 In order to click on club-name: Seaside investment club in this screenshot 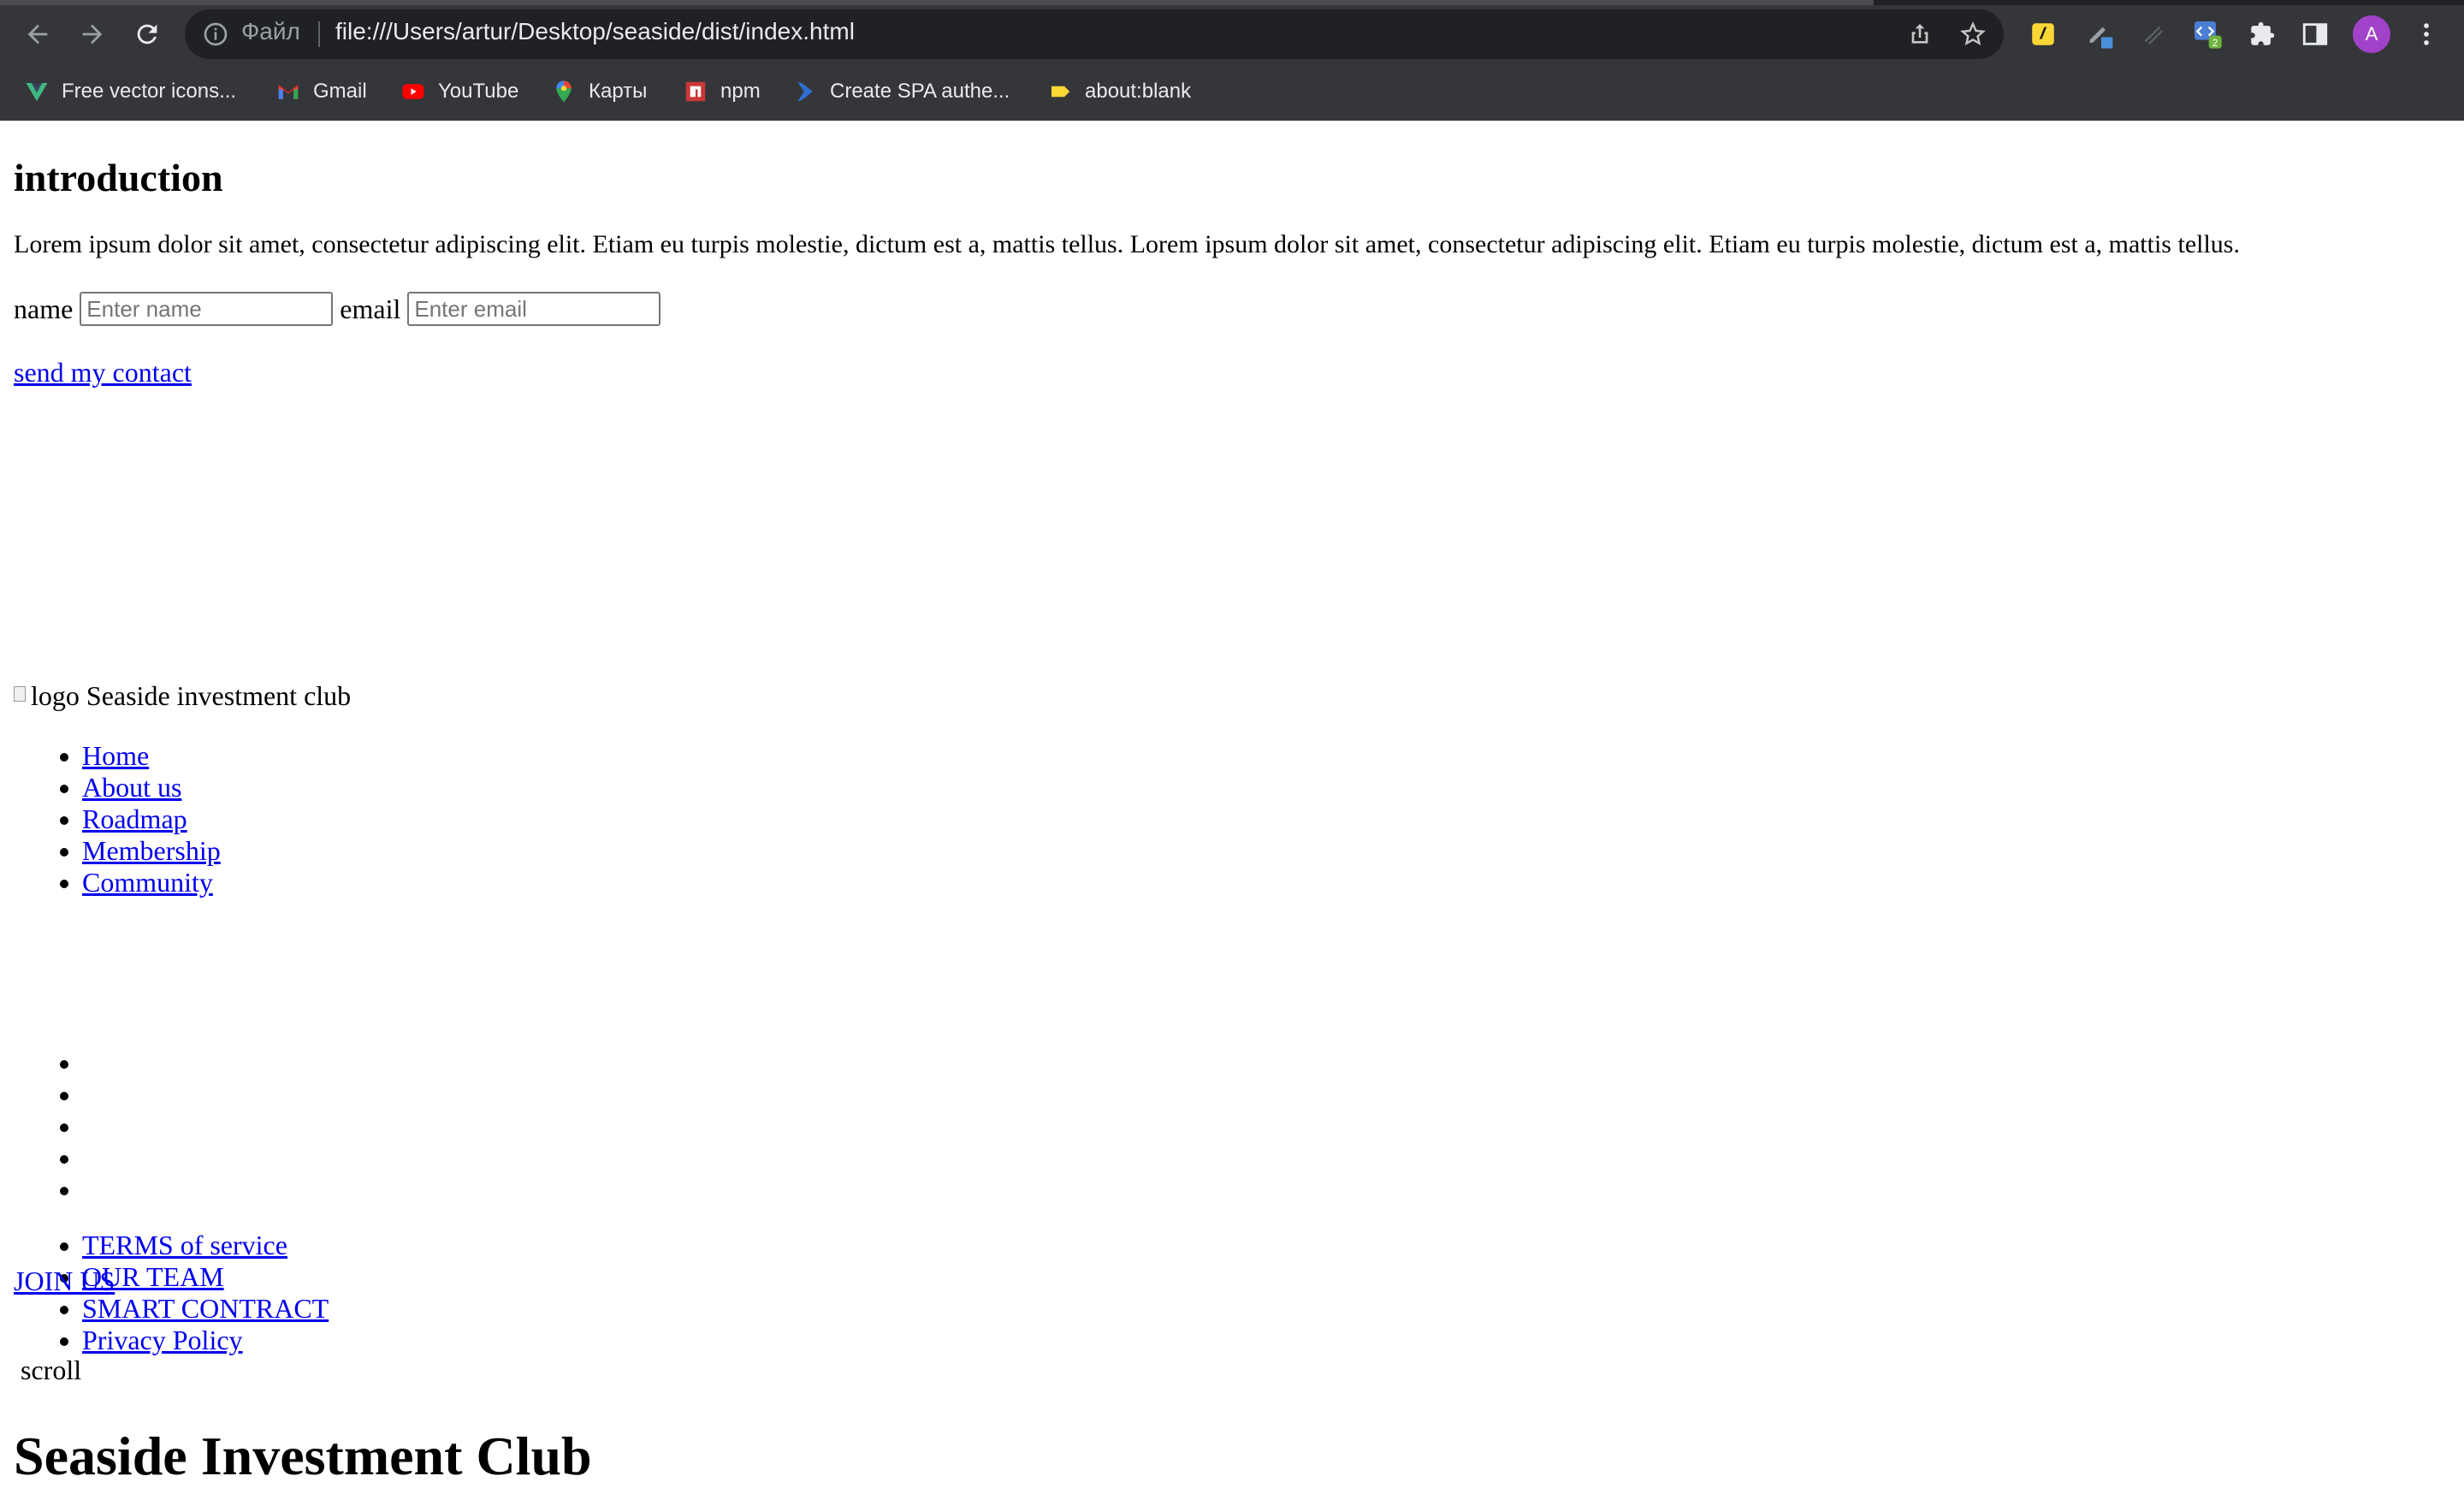, I will do `click(219, 695)`.